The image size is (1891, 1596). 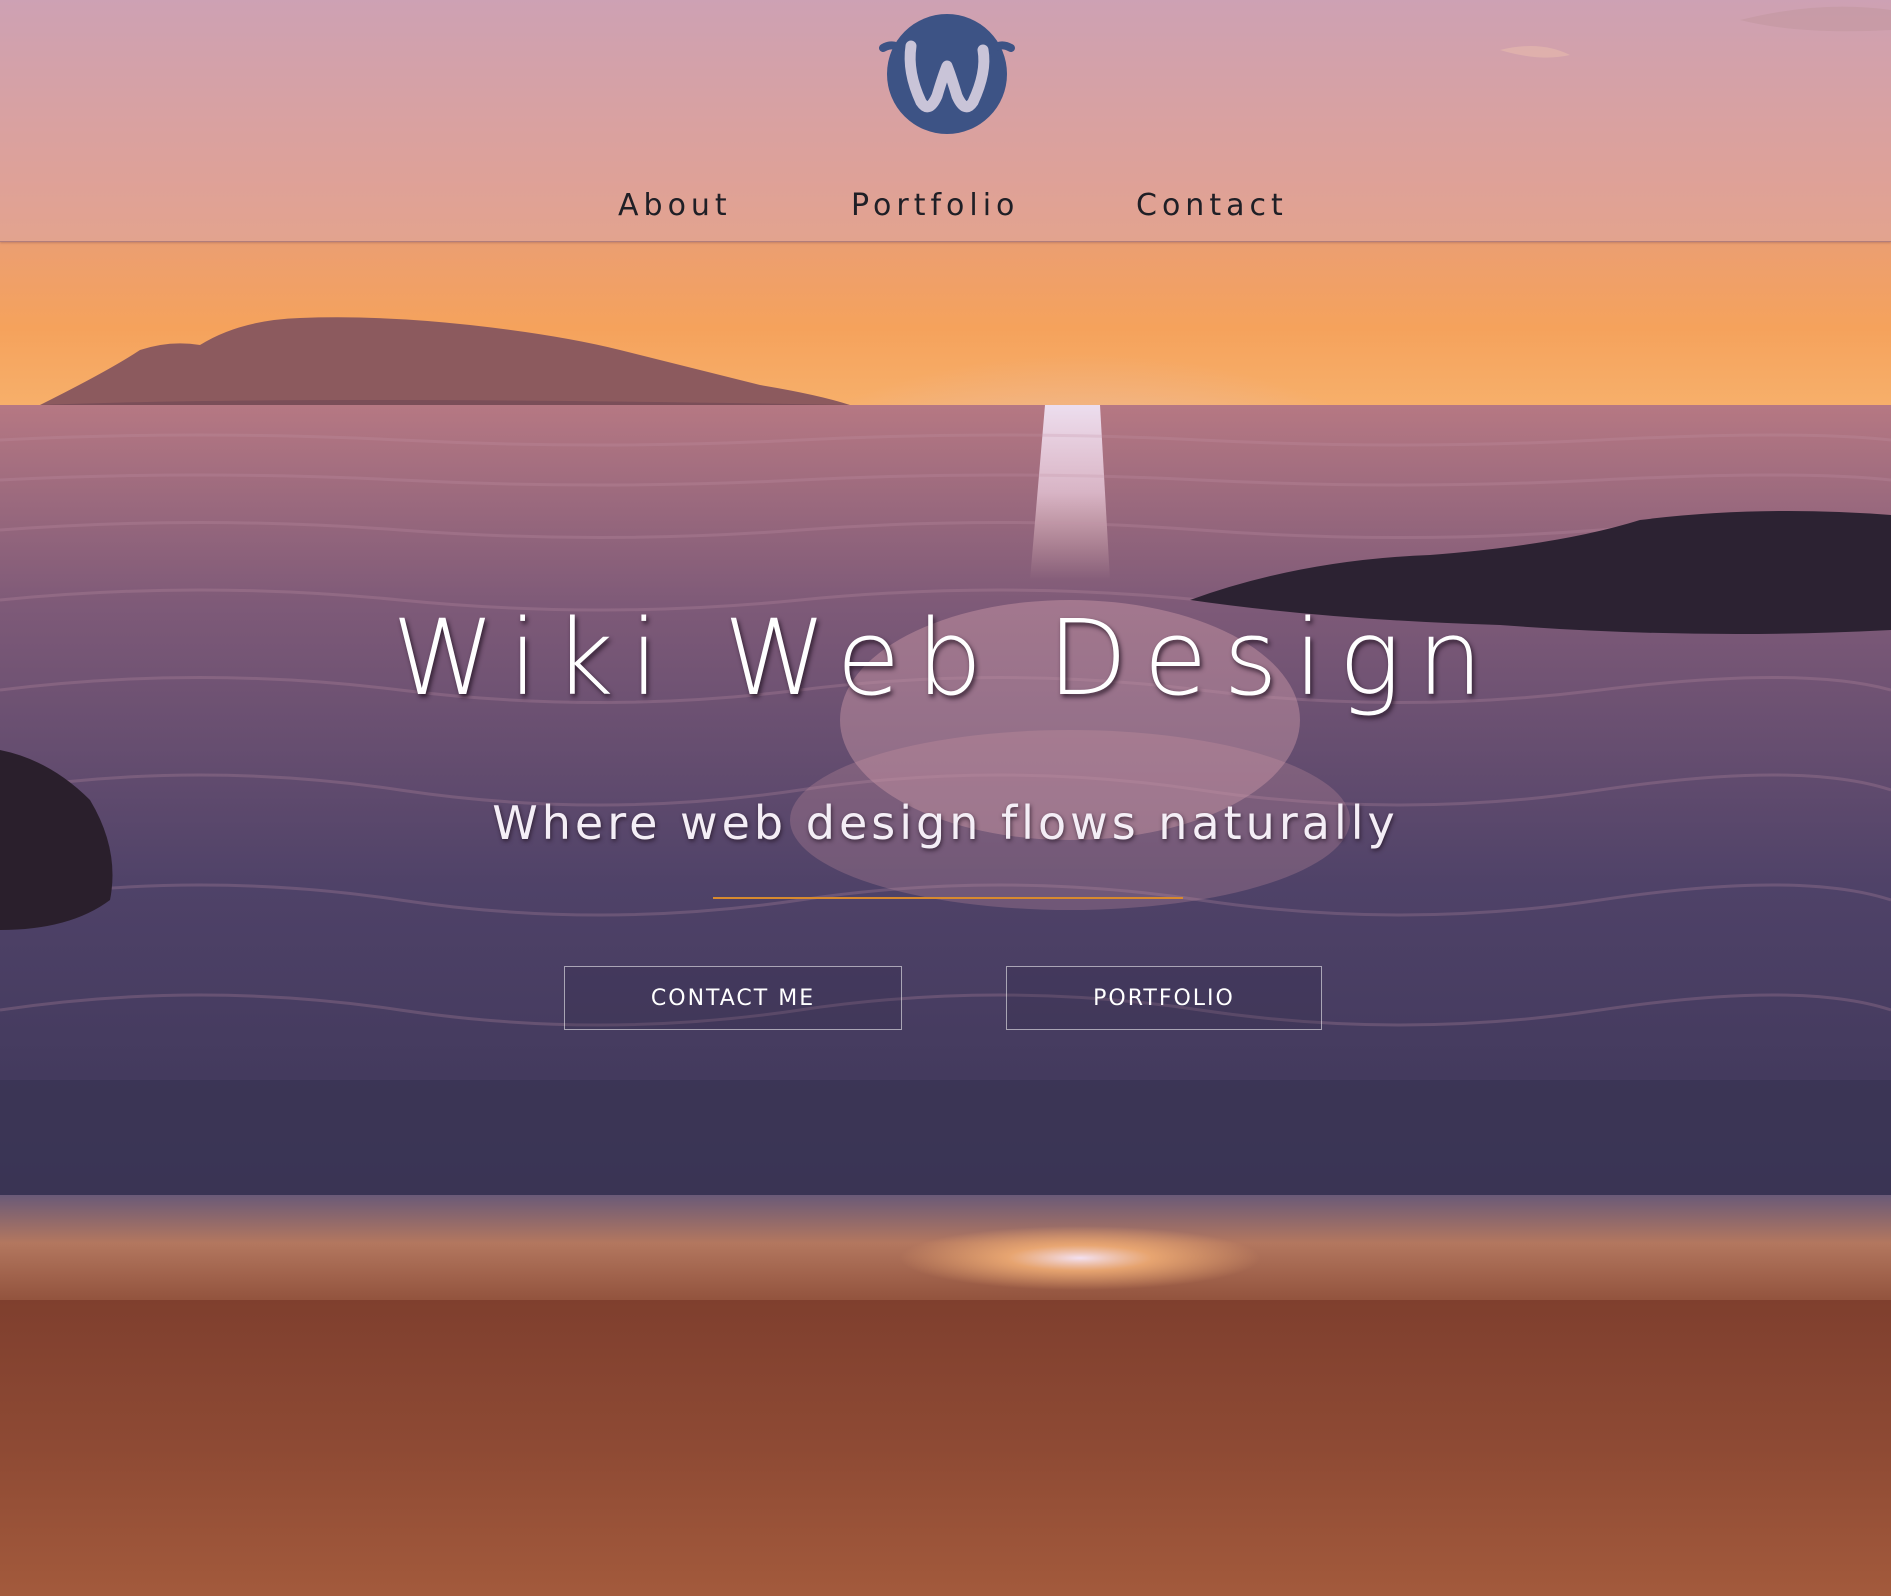 I want to click on main-nav: About Portfolio Contact, so click(x=945, y=208).